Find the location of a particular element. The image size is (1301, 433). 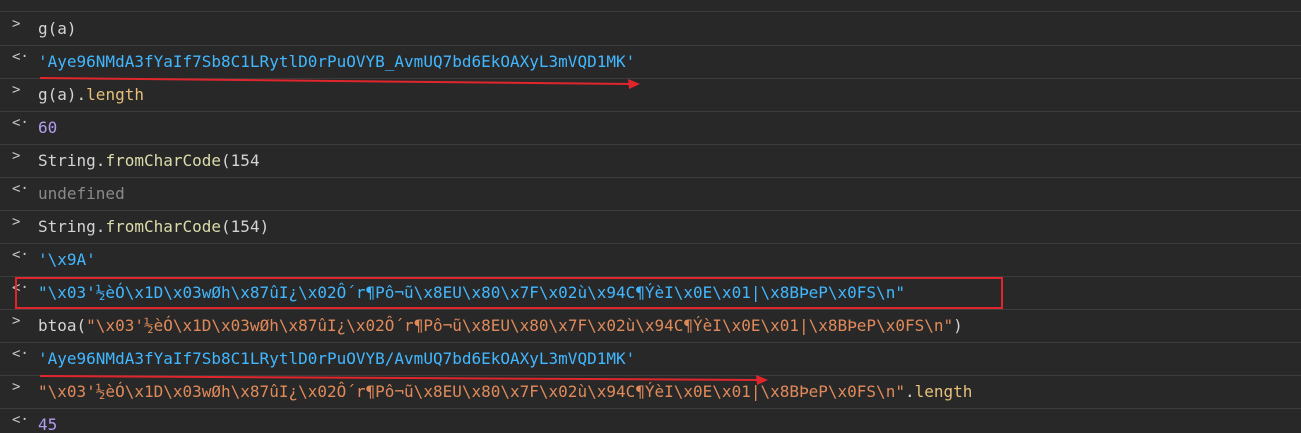

console-output-row: <· '\x9A' is located at coordinates (650, 260).